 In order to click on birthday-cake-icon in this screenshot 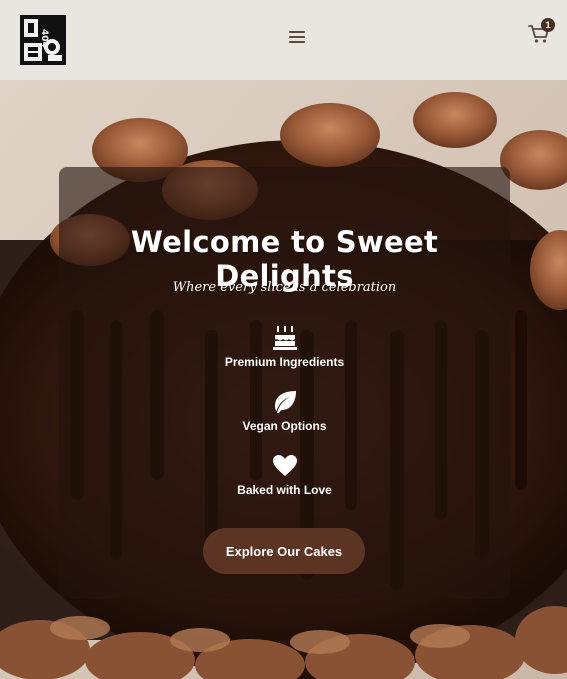, I will do `click(284, 338)`.